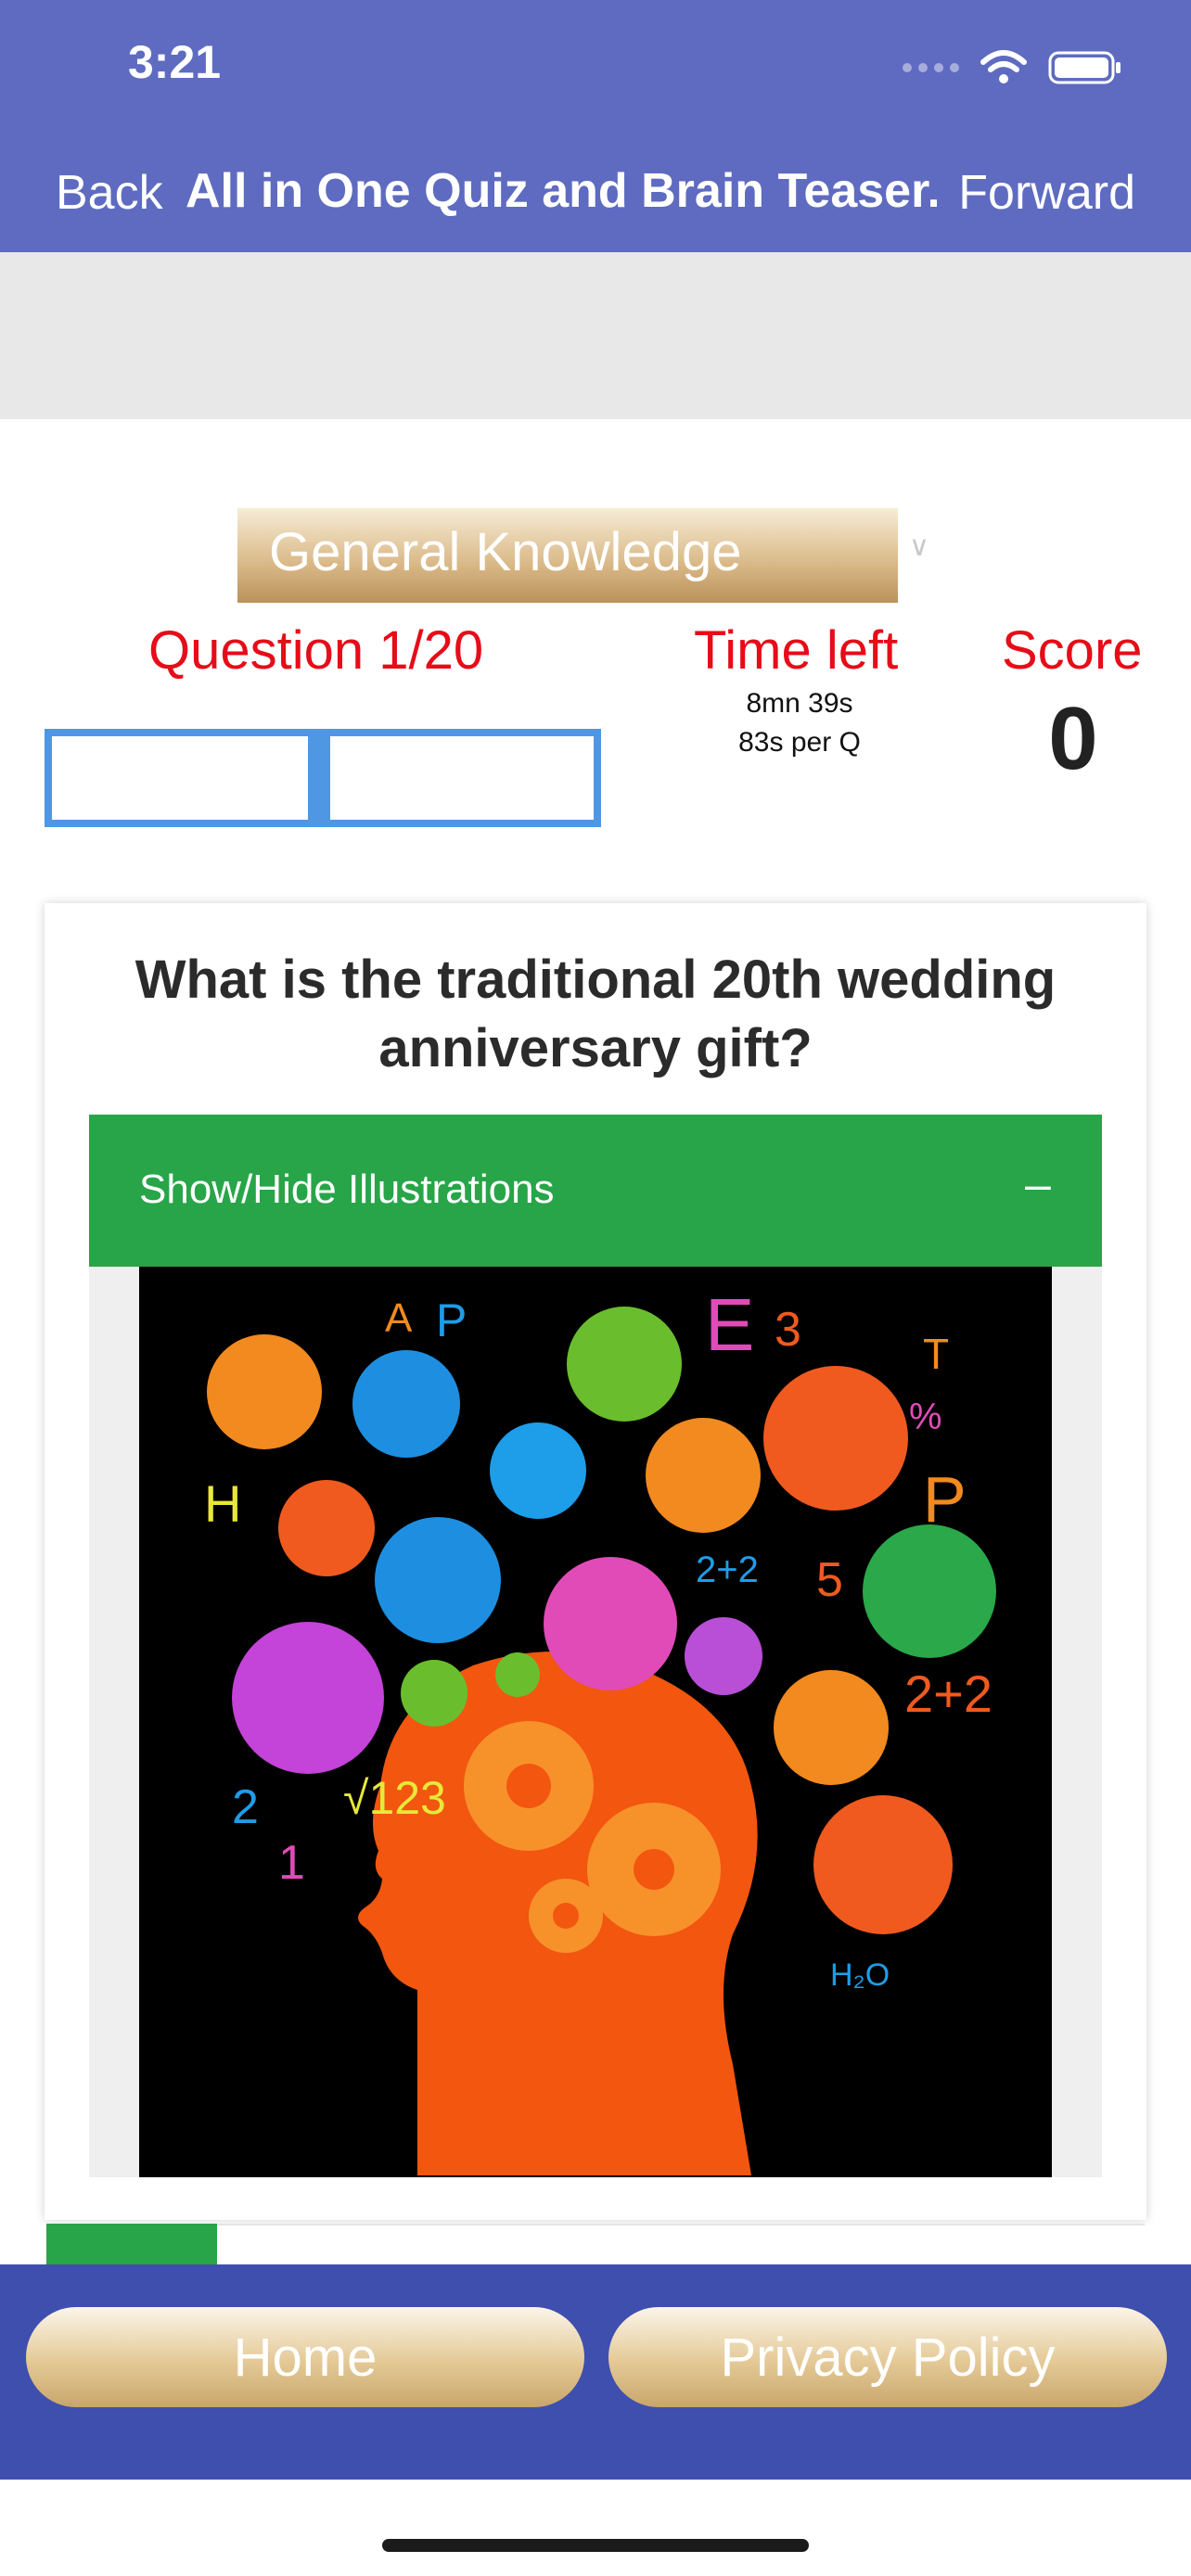 This screenshot has height=2576, width=1191. Describe the element at coordinates (319, 778) in the screenshot. I see `progress-divider` at that location.